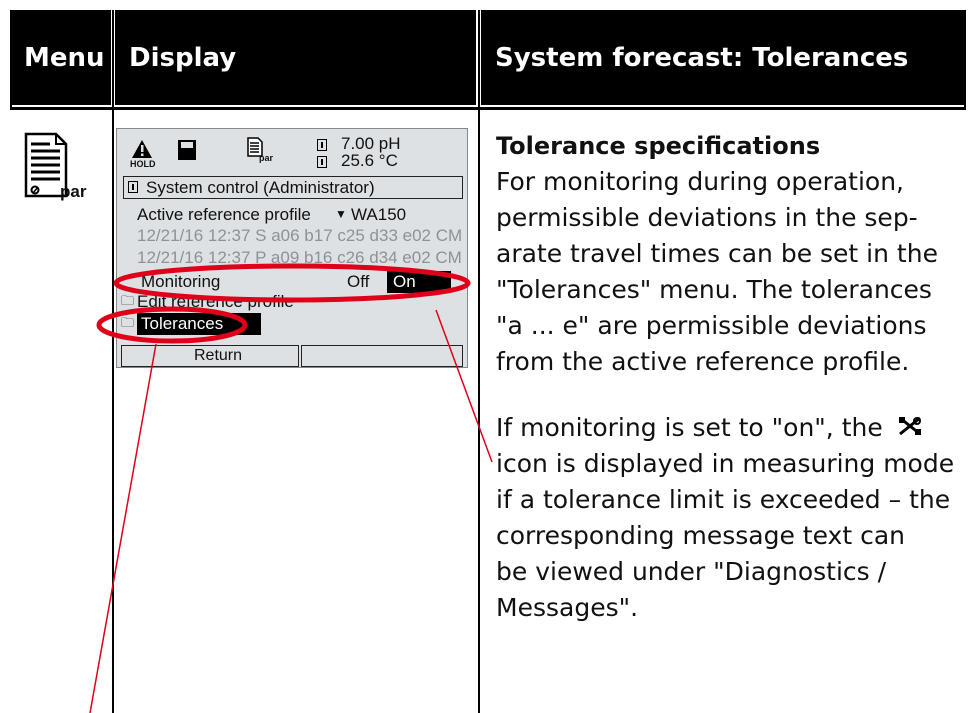  Describe the element at coordinates (714, 289) in the screenshot. I see `content-line: "Tolerances" menu. The tolerances` at that location.